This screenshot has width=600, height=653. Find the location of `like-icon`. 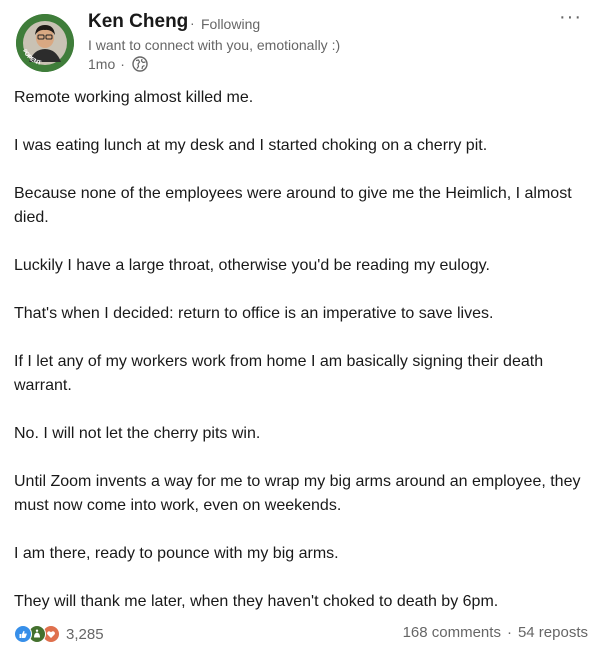

like-icon is located at coordinates (23, 634).